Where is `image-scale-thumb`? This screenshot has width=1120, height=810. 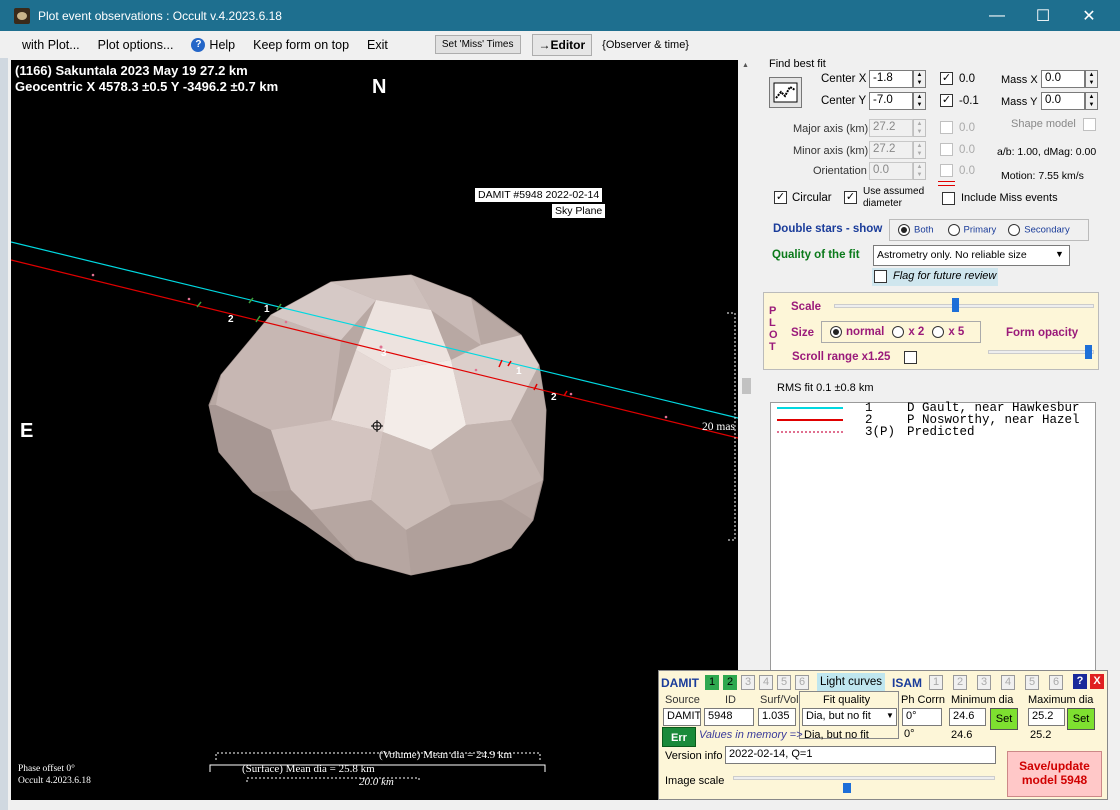 image-scale-thumb is located at coordinates (847, 788).